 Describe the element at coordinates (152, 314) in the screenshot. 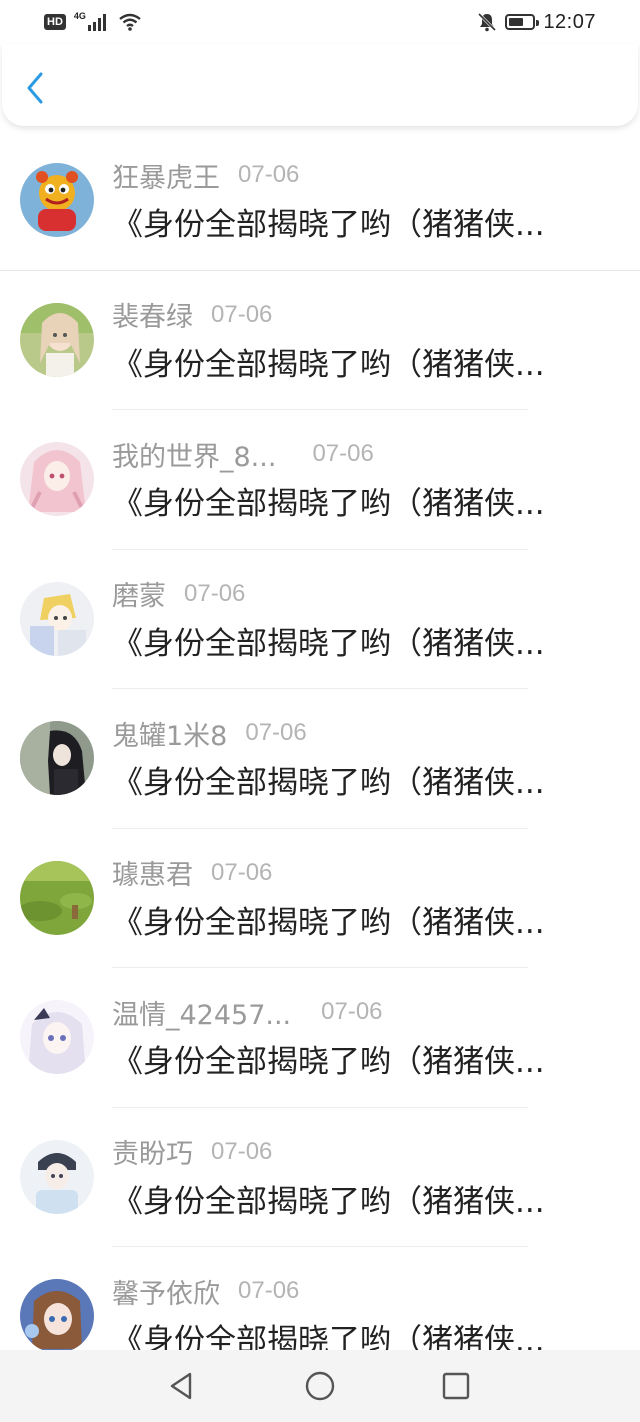

I see `username: 裴春绿` at that location.